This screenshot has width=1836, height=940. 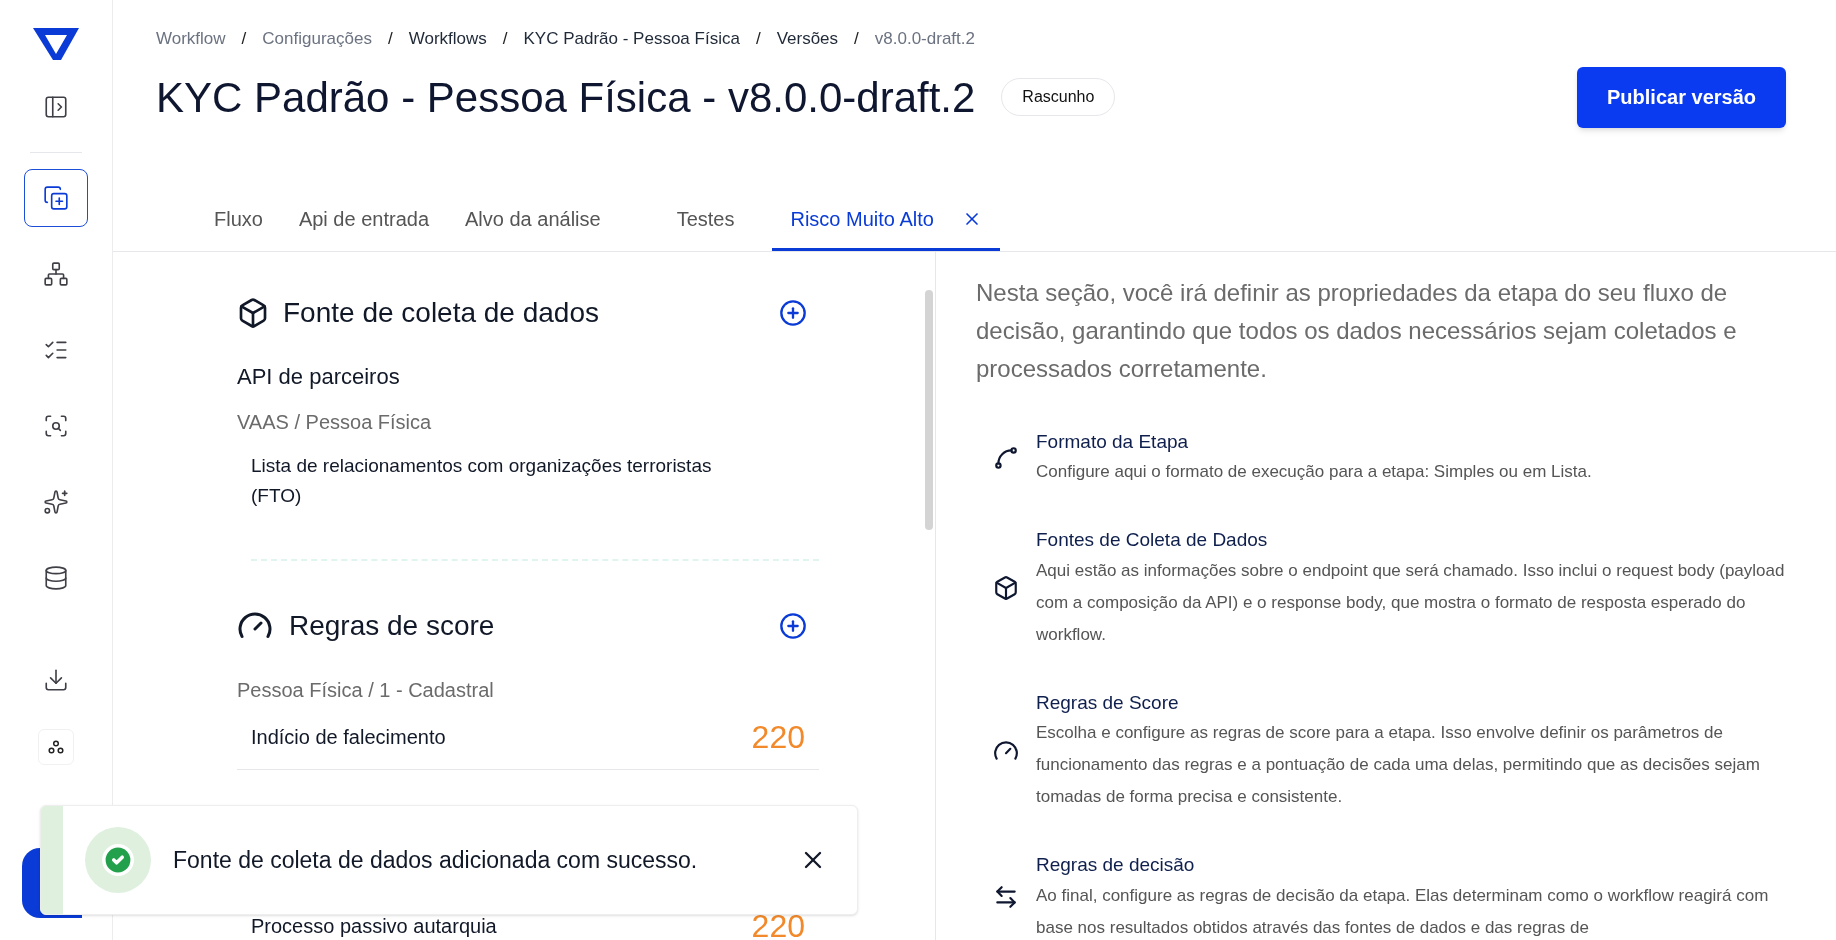 I want to click on arrows-icon, so click(x=1006, y=897).